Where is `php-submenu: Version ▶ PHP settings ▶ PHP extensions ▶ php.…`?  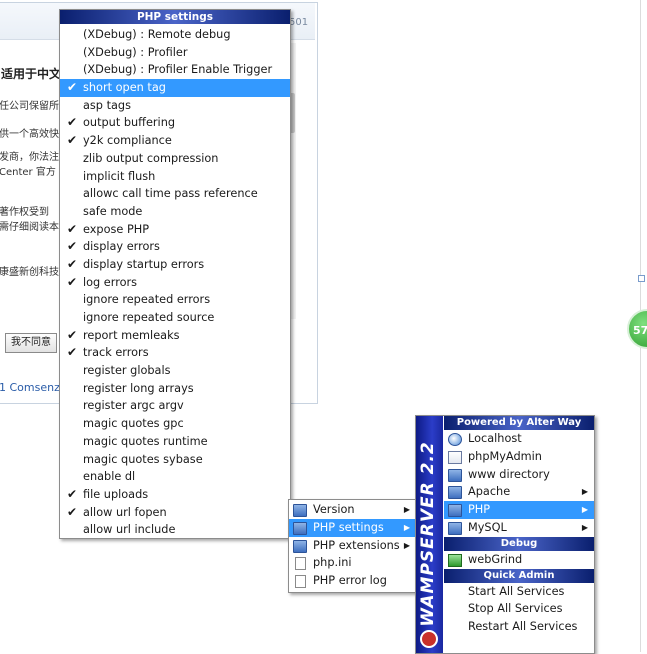 php-submenu: Version ▶ PHP settings ▶ PHP extensions ▶ php.… is located at coordinates (352, 546).